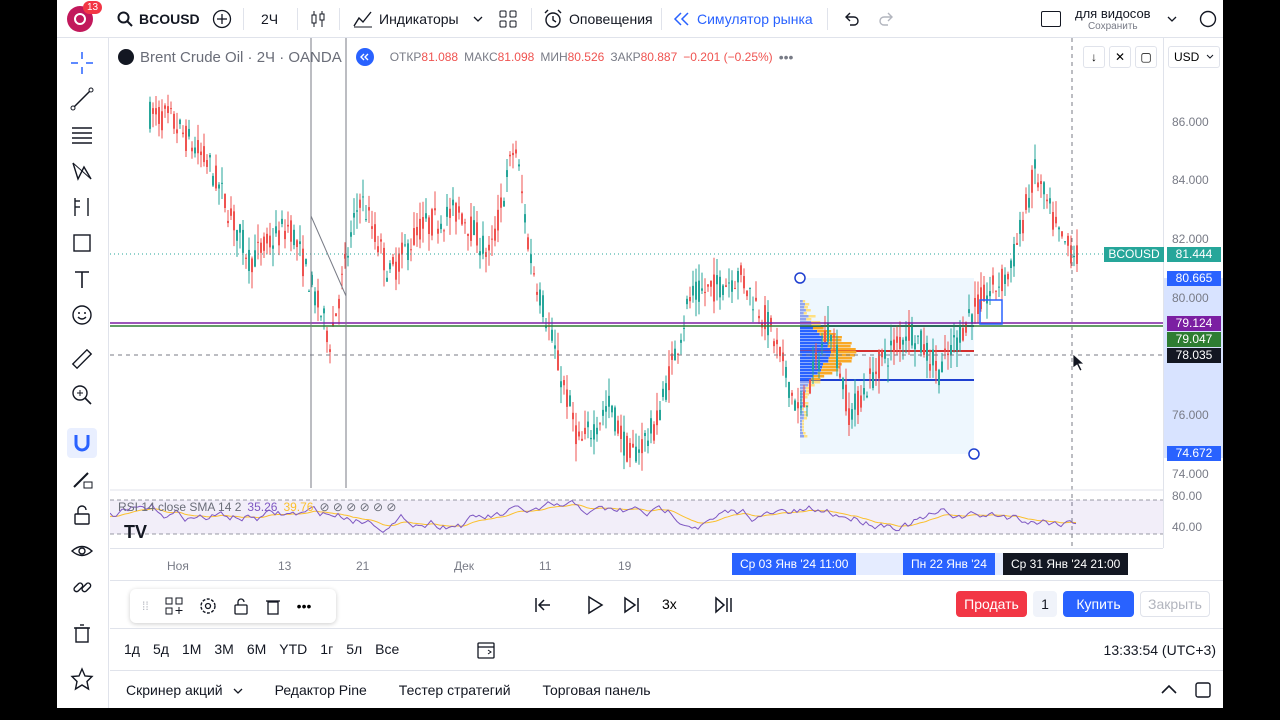 This screenshot has width=1280, height=720. I want to click on close-position-button: Закрыть, so click(1175, 604).